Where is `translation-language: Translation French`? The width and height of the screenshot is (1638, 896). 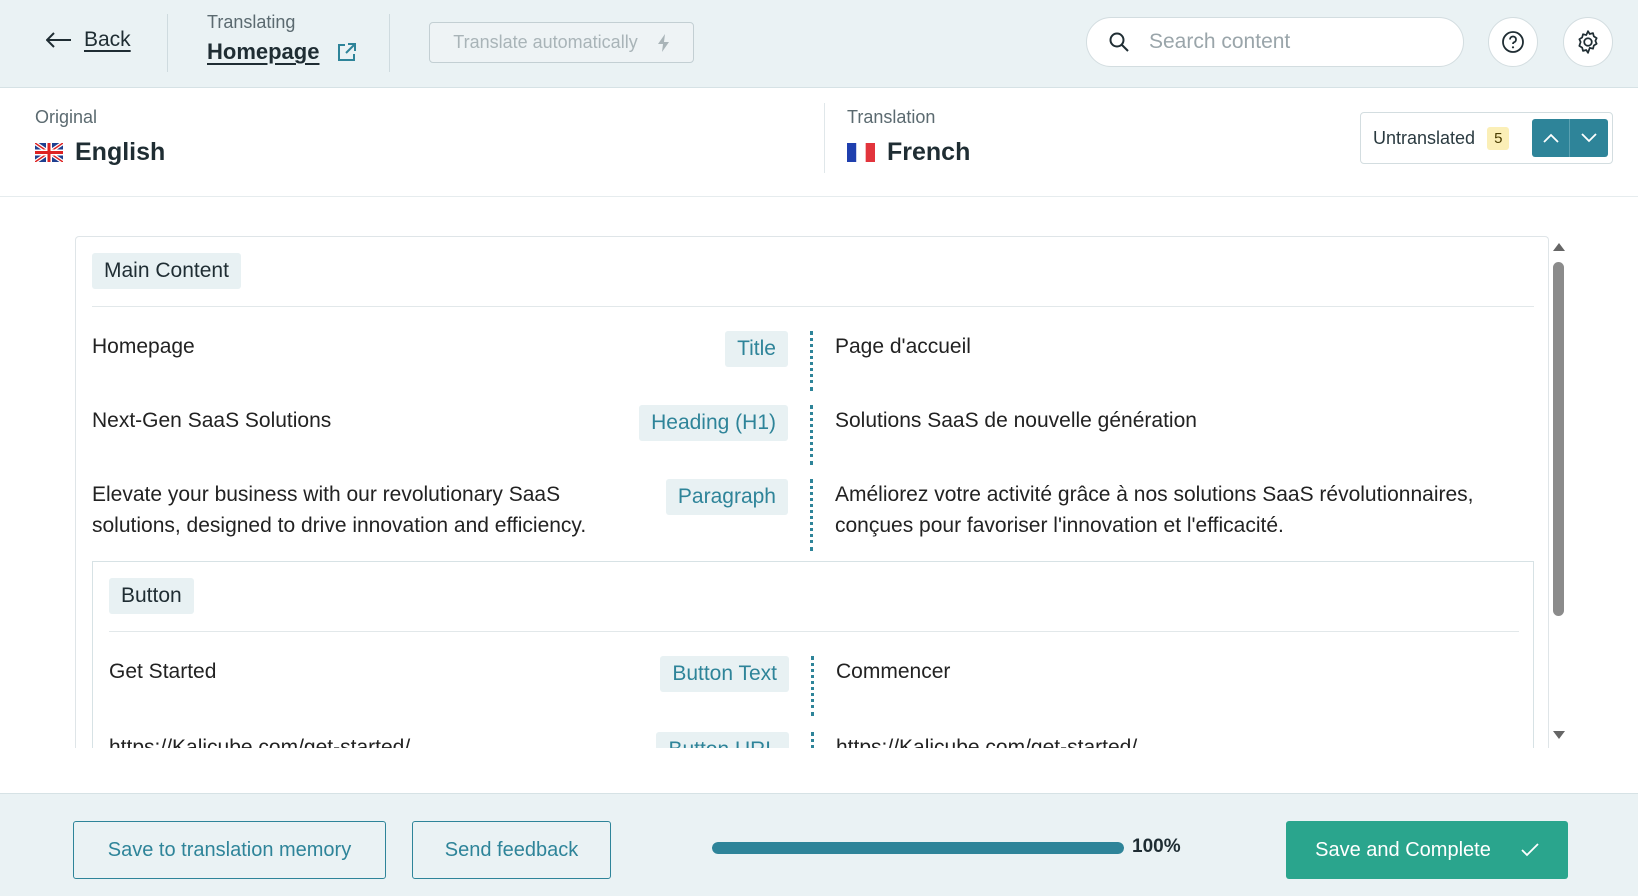
translation-language: Translation French is located at coordinates (908, 136).